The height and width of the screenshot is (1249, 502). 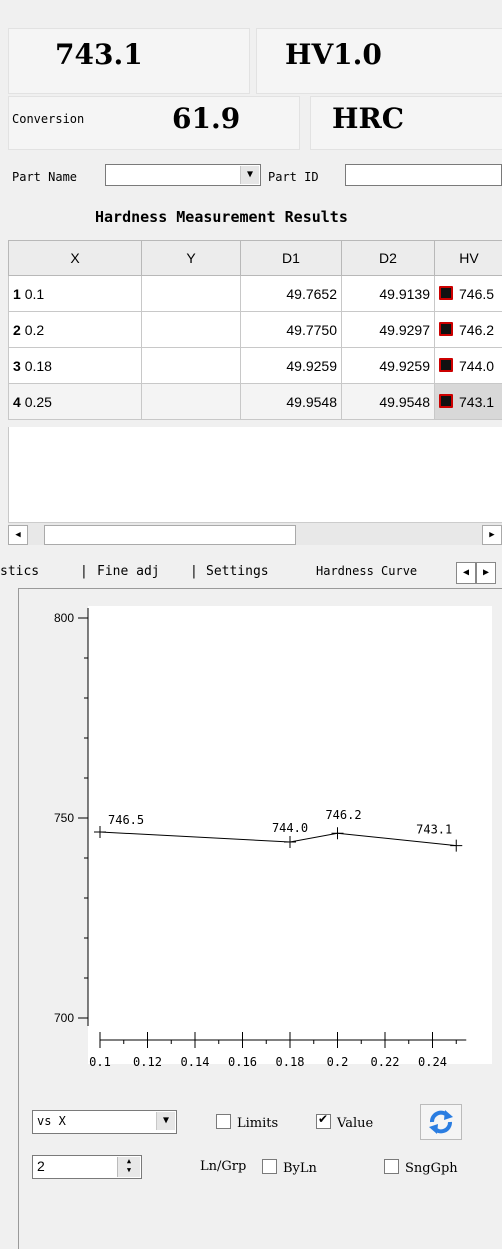 What do you see at coordinates (290, 1062) in the screenshot?
I see `x-tick-label: 0.18` at bounding box center [290, 1062].